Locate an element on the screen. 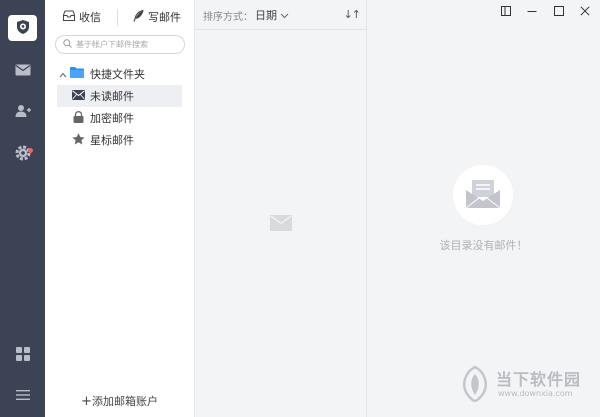 The image size is (600, 417). minimize-button is located at coordinates (532, 12).